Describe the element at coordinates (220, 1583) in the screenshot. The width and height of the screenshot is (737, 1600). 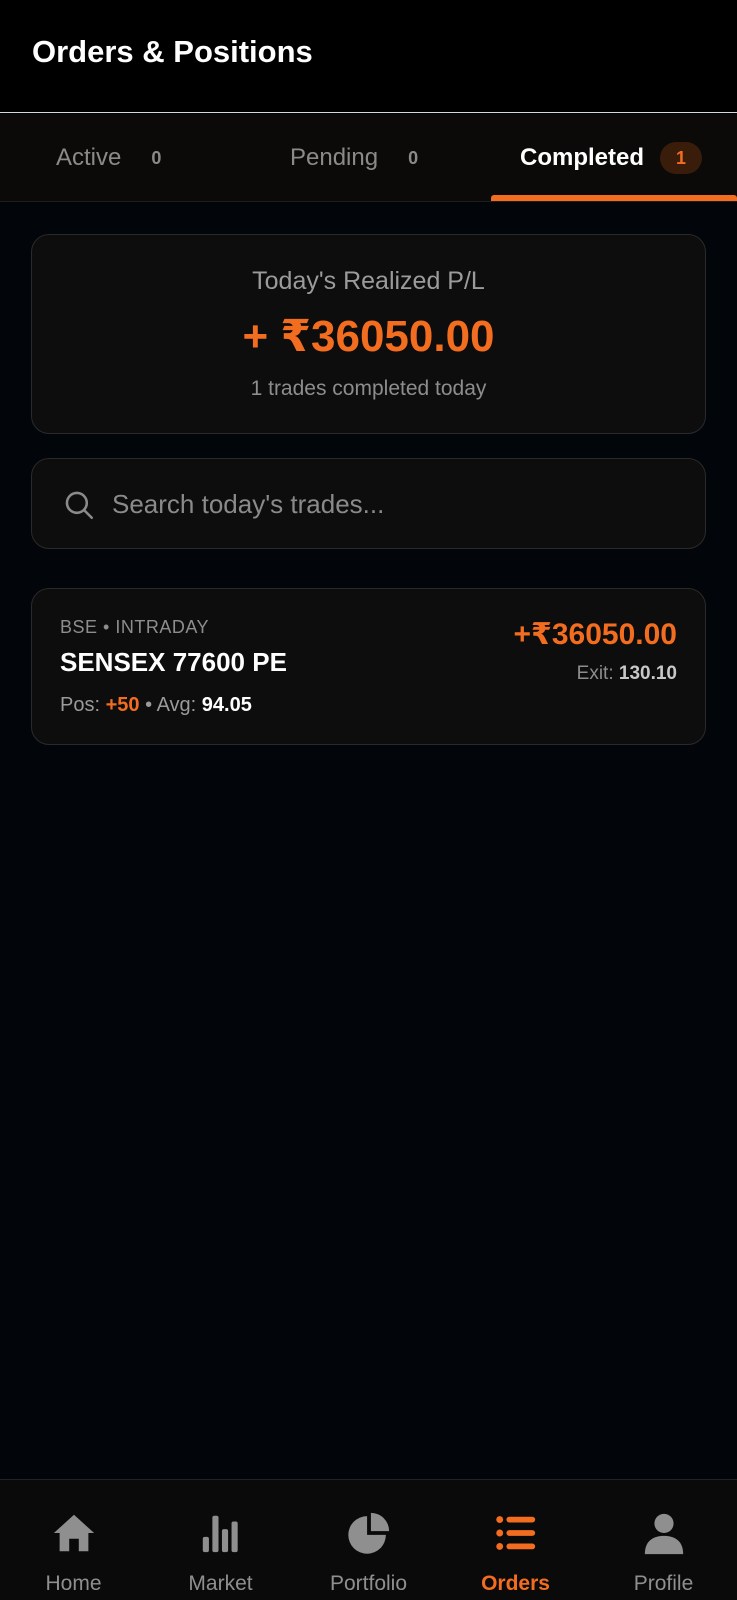
I see `nav-market-label: Market` at that location.